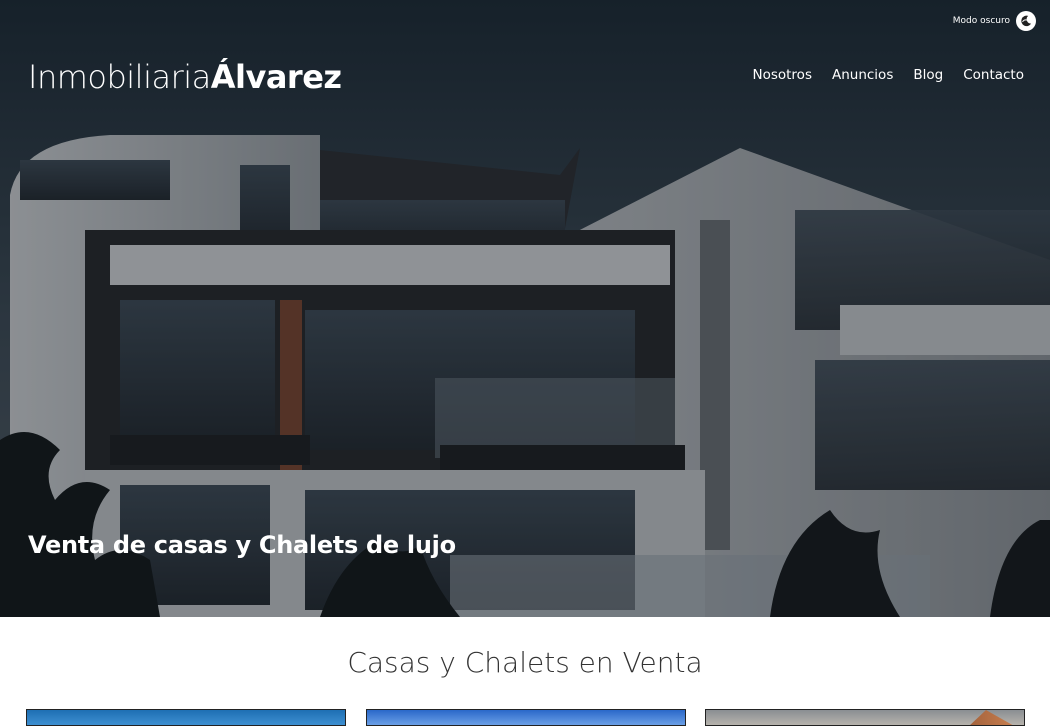  Describe the element at coordinates (862, 75) in the screenshot. I see `nav-link-anuncios: Anuncios` at that location.